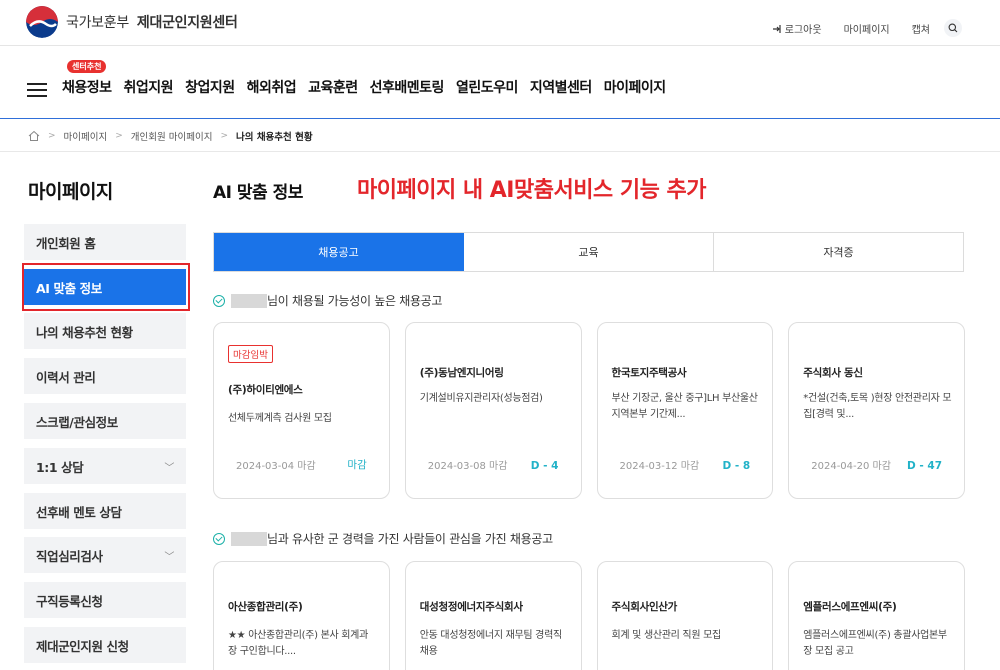 This screenshot has width=1000, height=670. Describe the element at coordinates (272, 87) in the screenshot. I see `nav-item-overseas-jobs: 해외취업` at that location.